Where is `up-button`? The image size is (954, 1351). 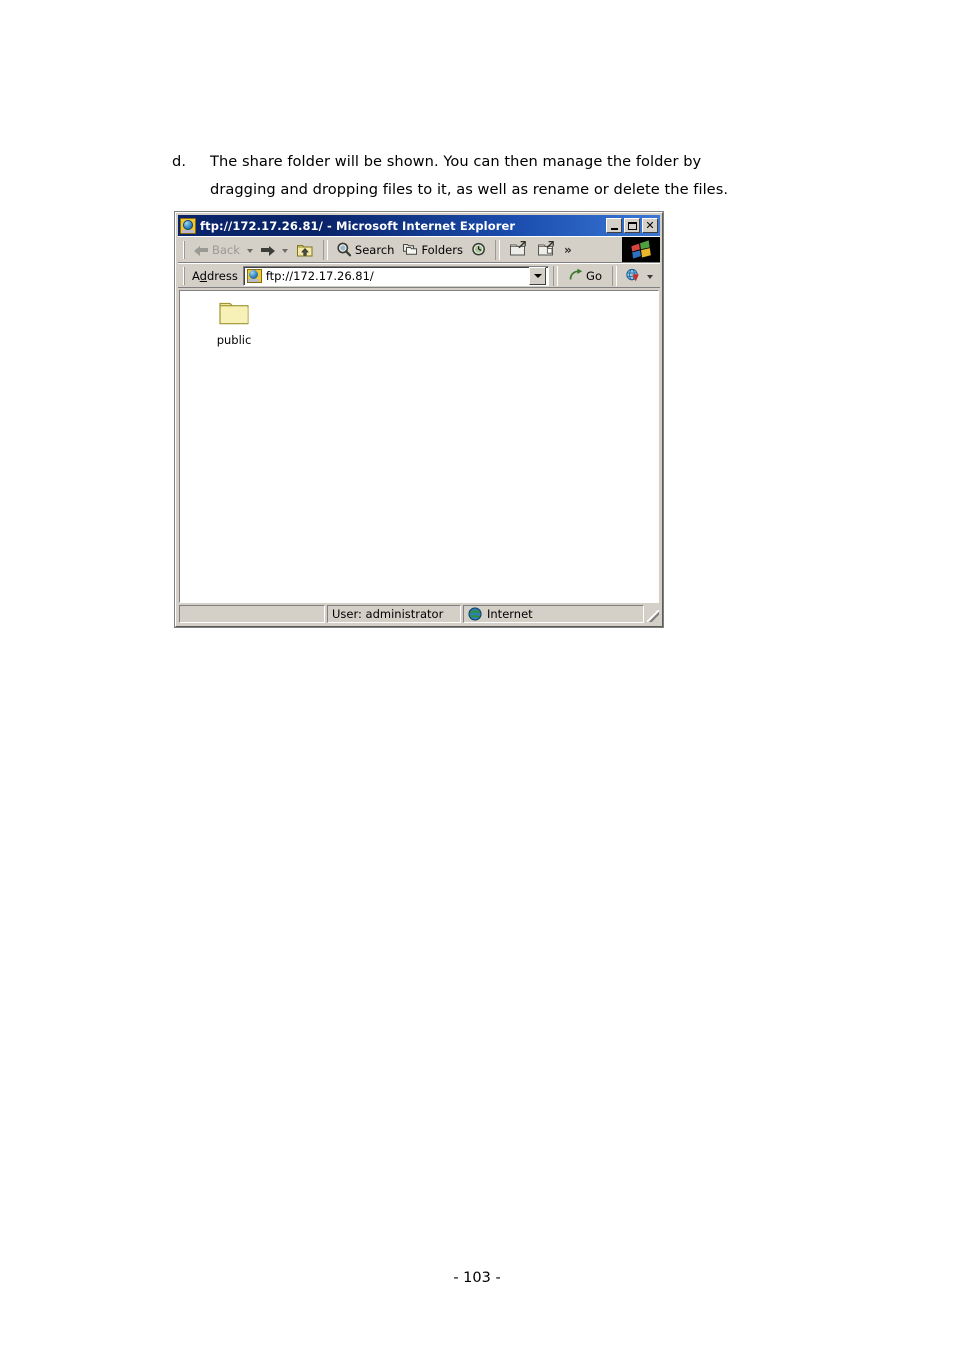 up-button is located at coordinates (305, 250).